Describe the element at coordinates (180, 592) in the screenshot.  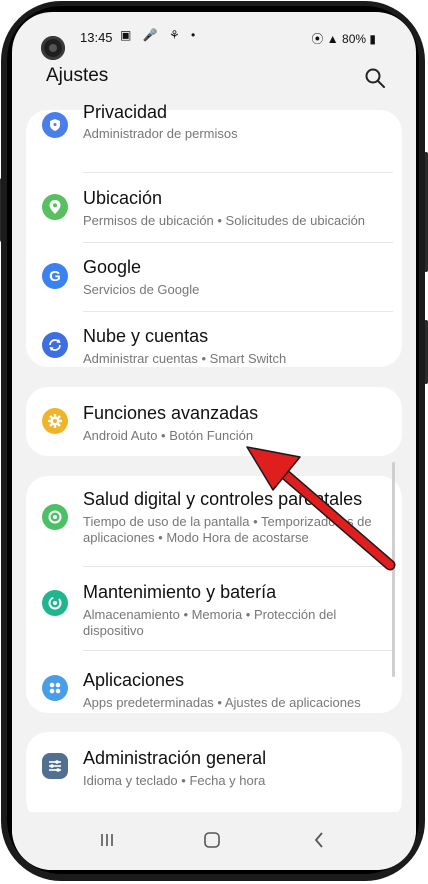
I see `item-title: Mantenimiento y batería` at that location.